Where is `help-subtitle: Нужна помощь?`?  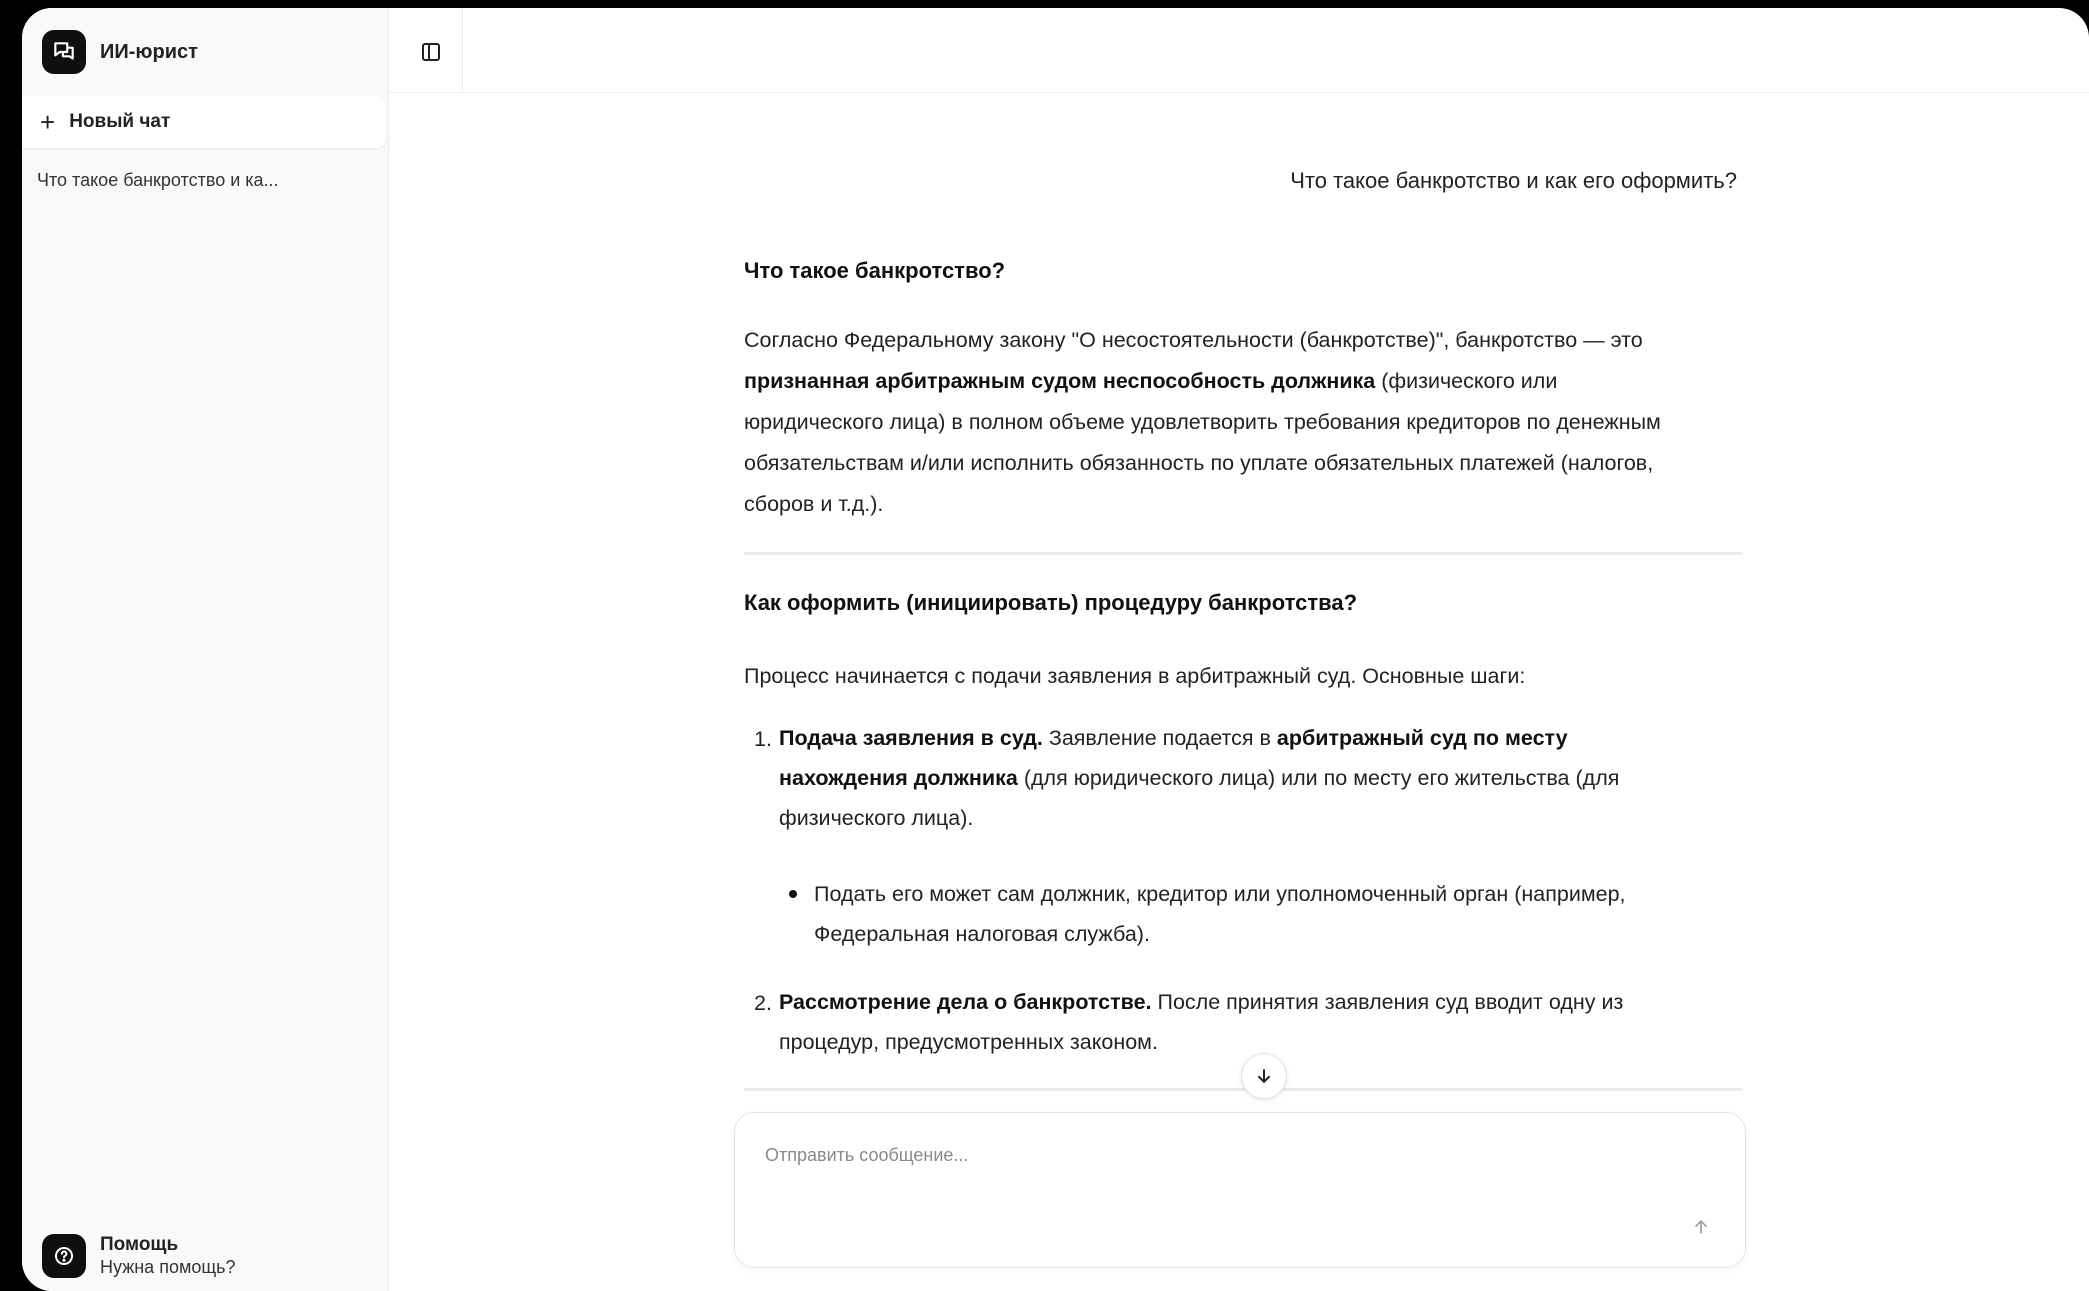 help-subtitle: Нужна помощь? is located at coordinates (168, 1267).